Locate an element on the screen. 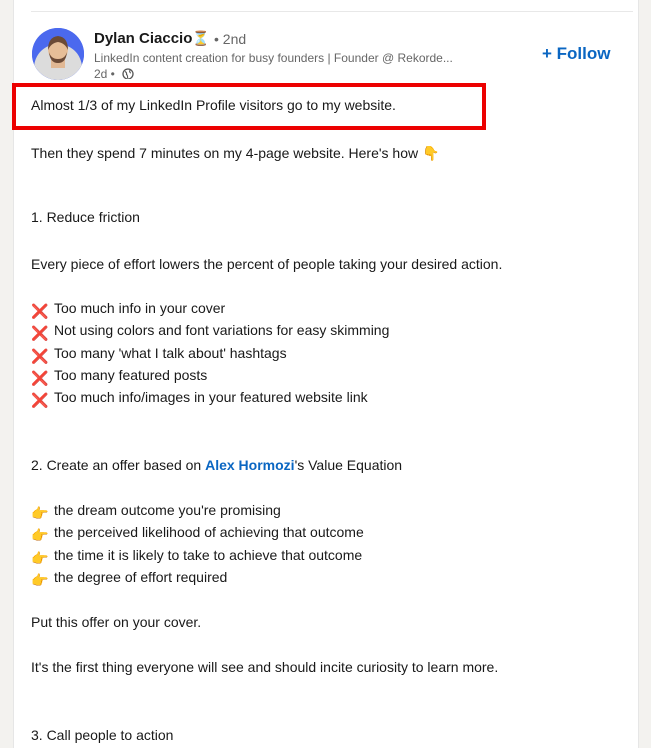  section-2-suffix: 's Value Equation is located at coordinates (348, 465).